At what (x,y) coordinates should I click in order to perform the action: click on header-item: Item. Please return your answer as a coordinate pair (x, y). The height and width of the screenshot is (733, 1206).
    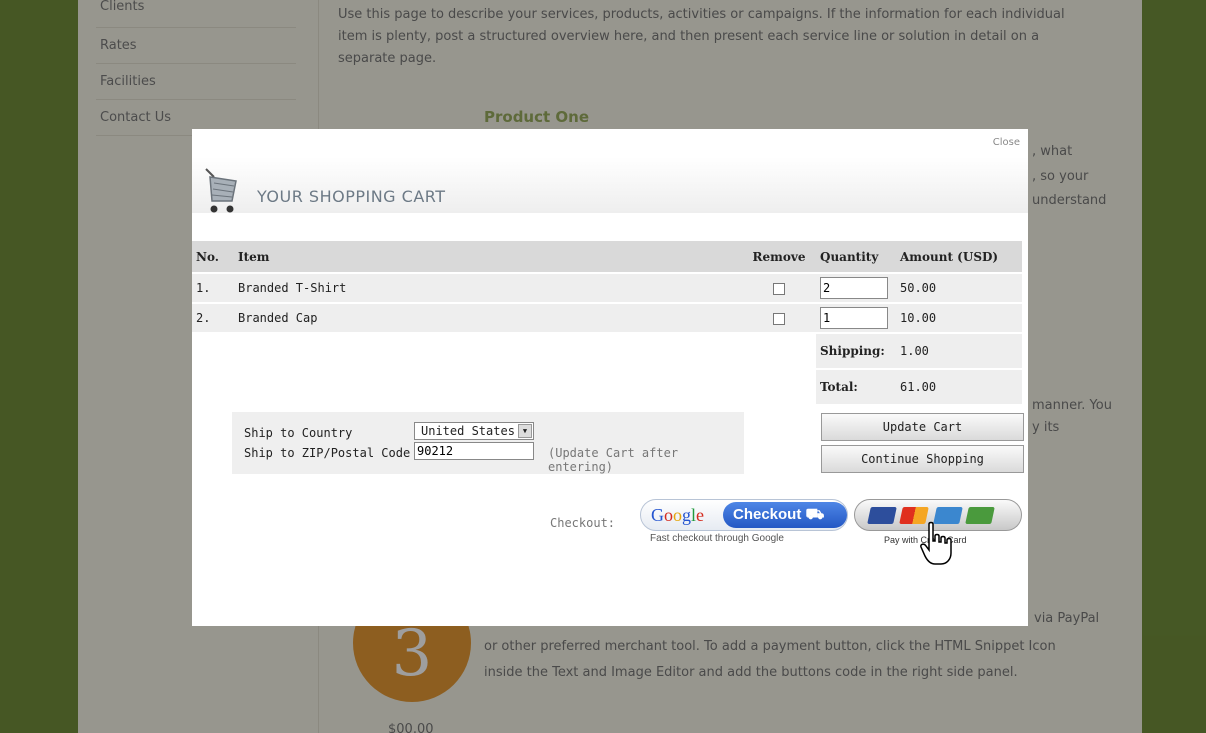
    Looking at the image, I should click on (488, 256).